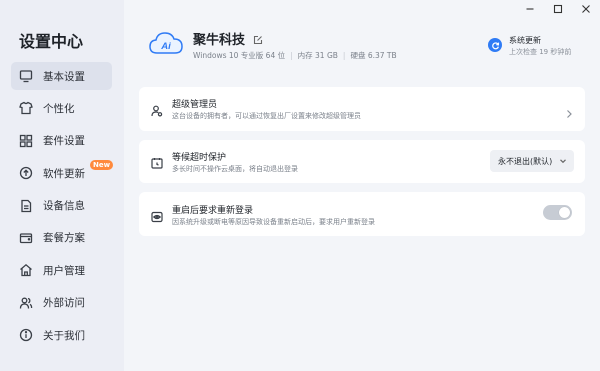  What do you see at coordinates (362, 109) in the screenshot?
I see `super-admin-card: 超级管理员 这台设备的拥有者，可以通过恢复出厂设置来修改超级管理员` at bounding box center [362, 109].